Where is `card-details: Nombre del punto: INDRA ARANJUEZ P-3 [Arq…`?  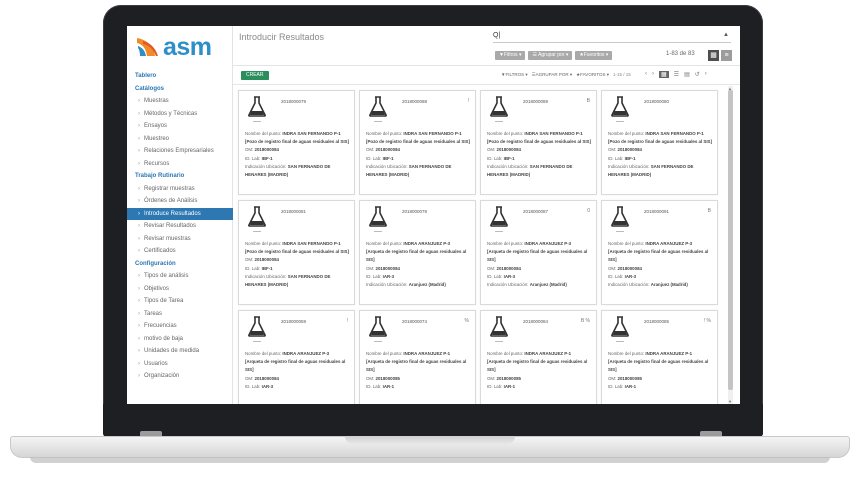 card-details: Nombre del punto: INDRA ARANJUEZ P-3 [Arq… is located at coordinates (539, 264).